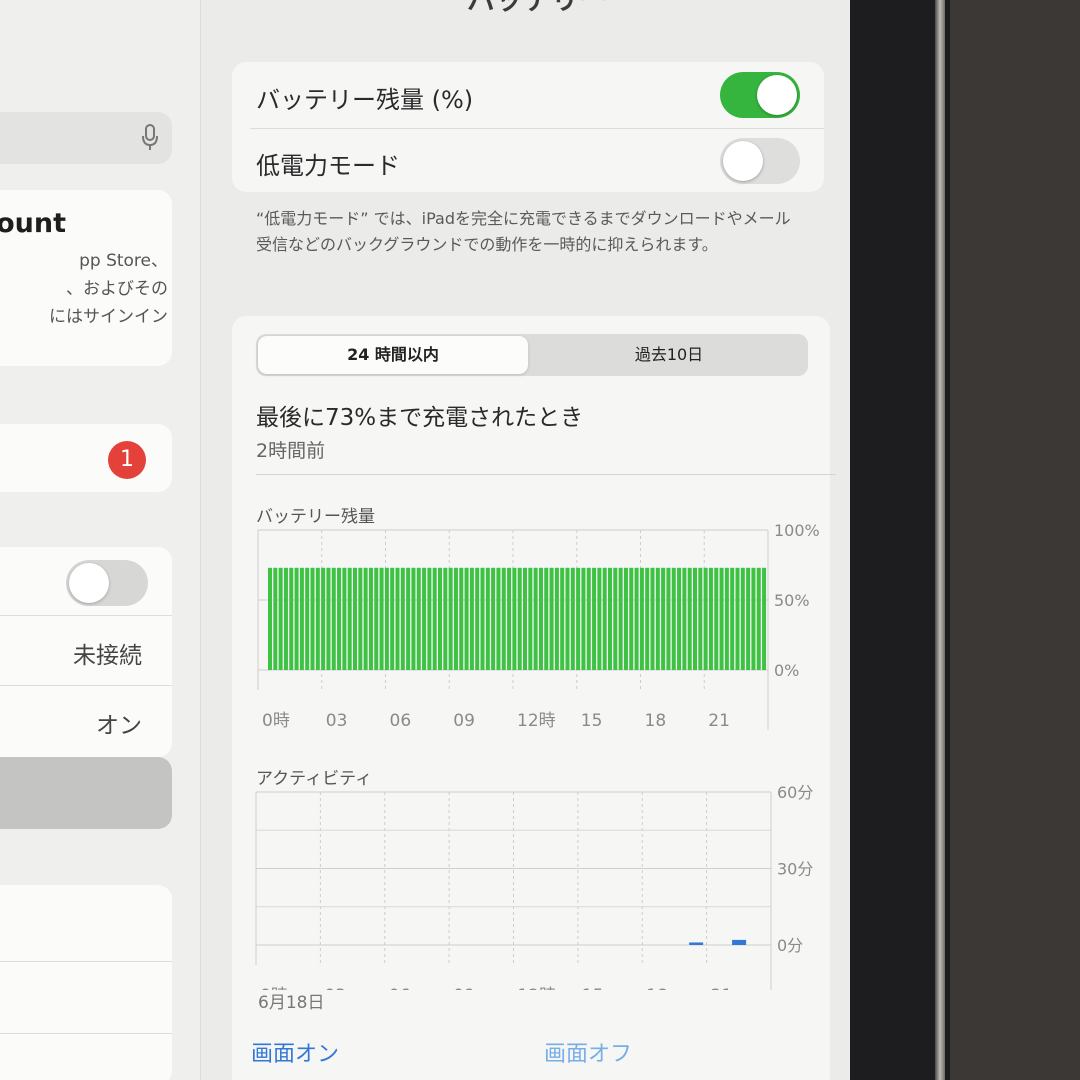 This screenshot has height=1080, width=1080. What do you see at coordinates (89, 583) in the screenshot?
I see `toggle-knob` at bounding box center [89, 583].